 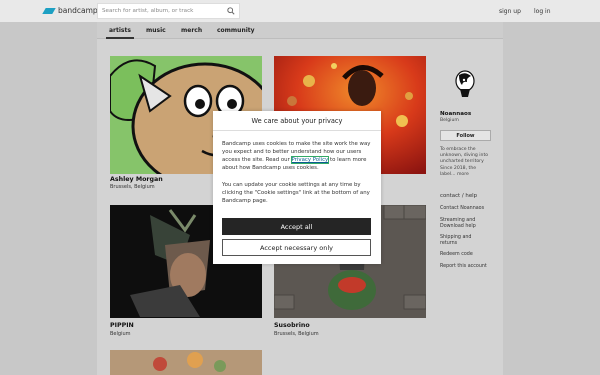 I want to click on artist-artwork, so click(x=186, y=362).